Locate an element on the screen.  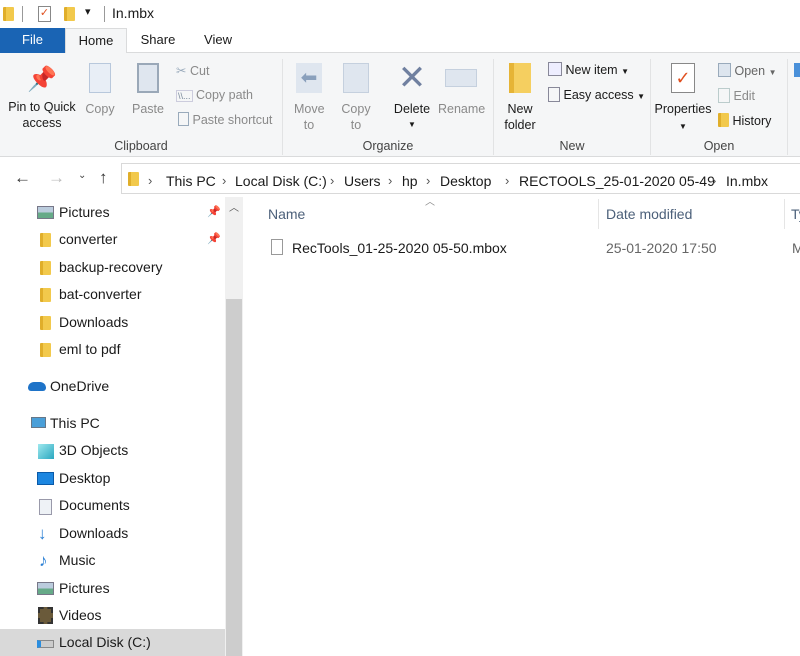
breadcrumb-users: Users is located at coordinates (362, 181).